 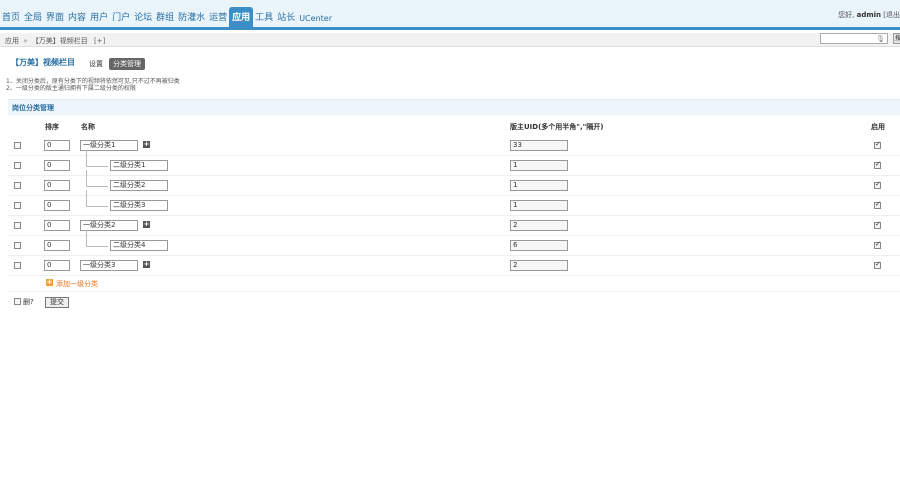 I want to click on moderator-uid-input: 33, so click(x=539, y=145).